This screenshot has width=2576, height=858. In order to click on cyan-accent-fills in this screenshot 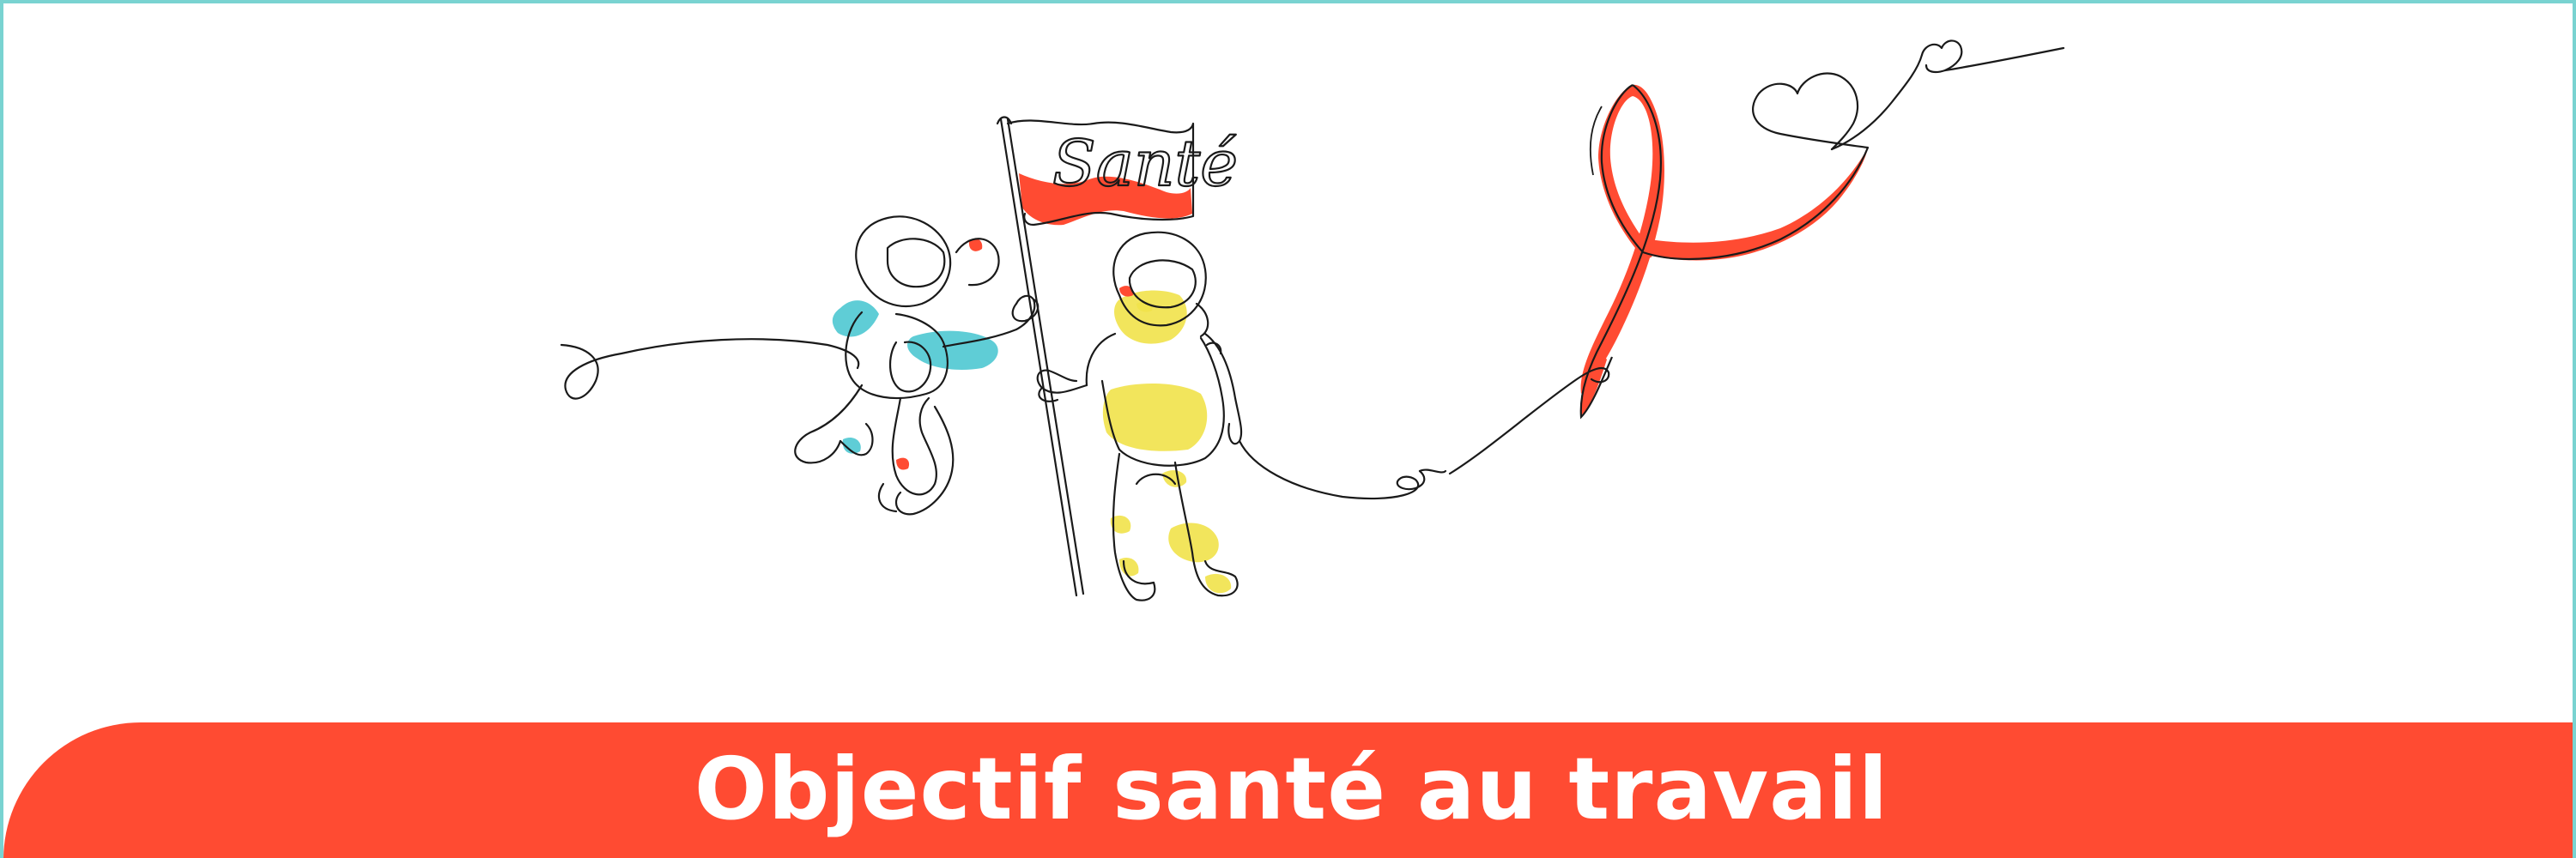, I will do `click(915, 377)`.